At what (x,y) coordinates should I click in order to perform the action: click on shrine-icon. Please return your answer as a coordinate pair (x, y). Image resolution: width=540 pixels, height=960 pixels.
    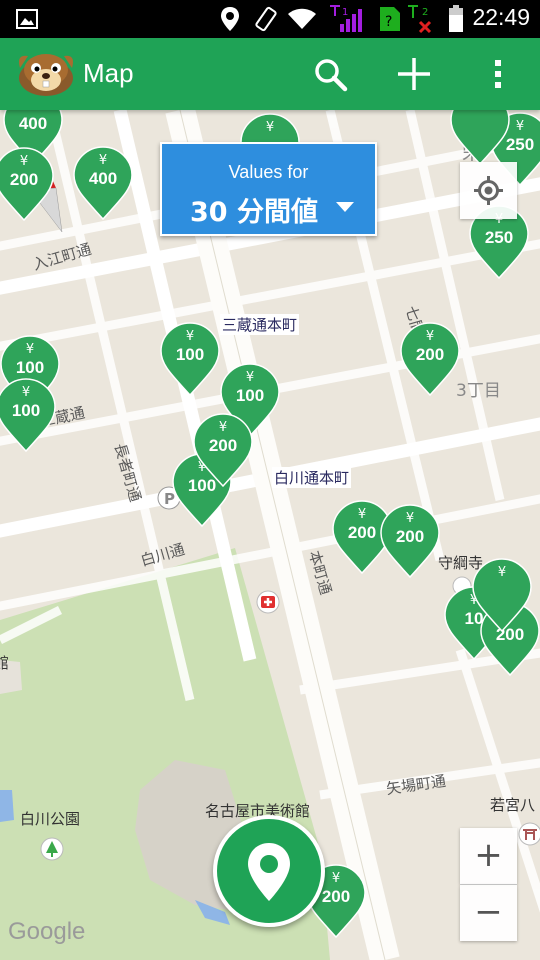
    Looking at the image, I should click on (529, 834).